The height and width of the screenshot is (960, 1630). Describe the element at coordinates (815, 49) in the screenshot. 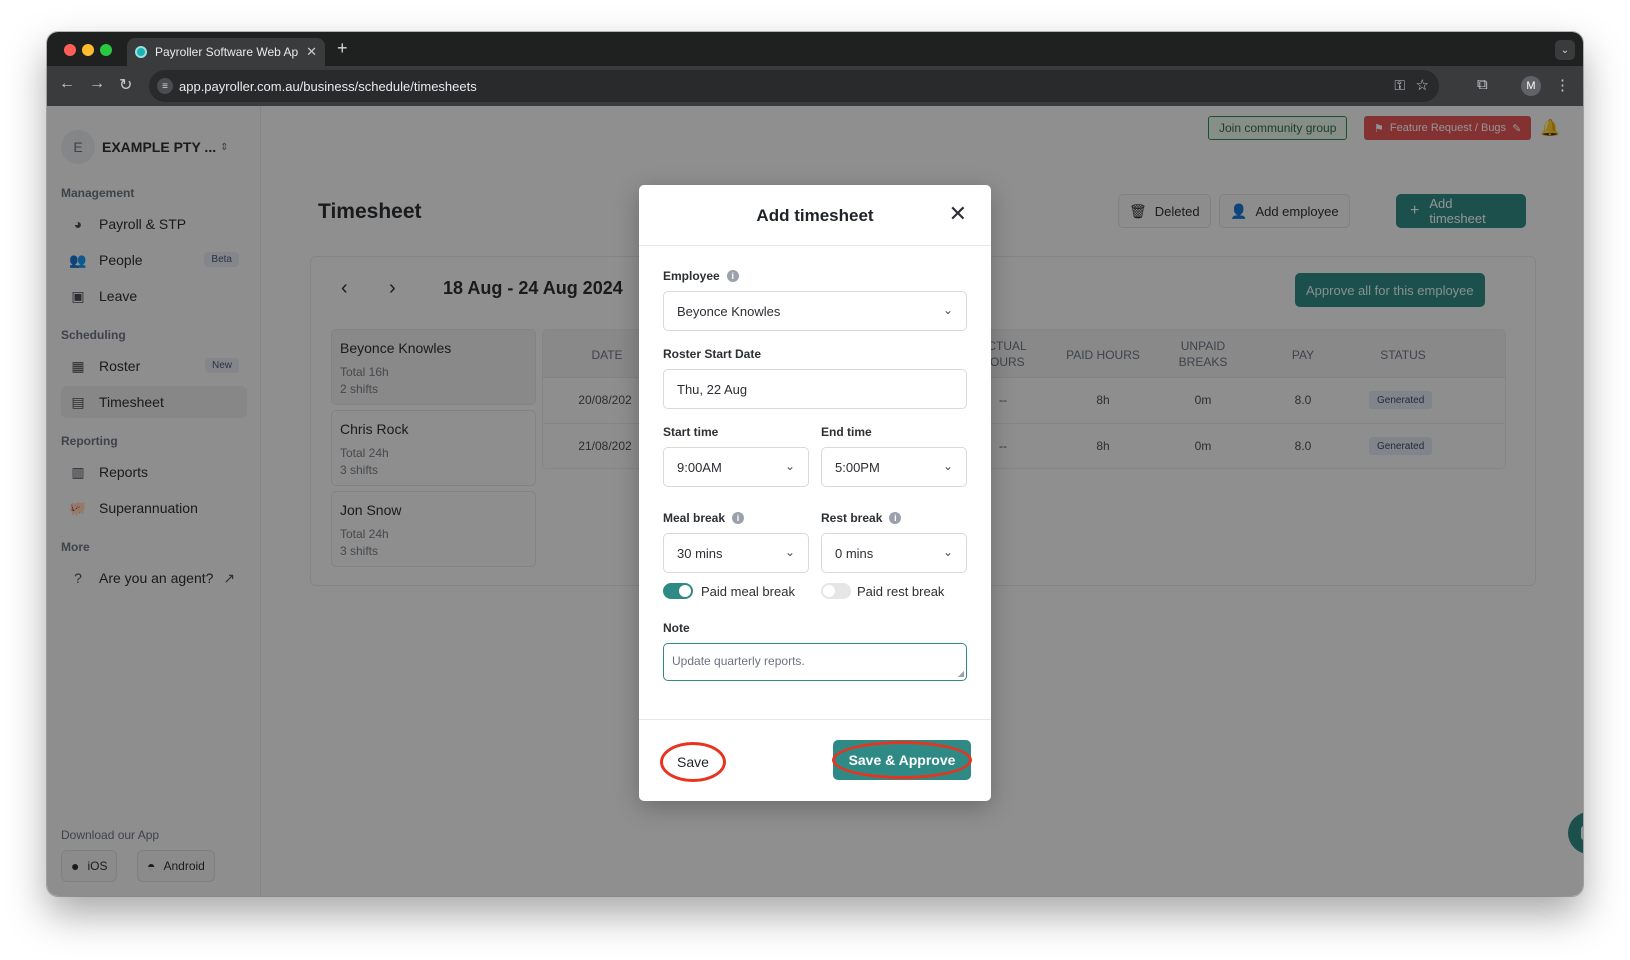

I see `tab-strip: Payroller Software Web Appli ✕ + ⌄` at that location.